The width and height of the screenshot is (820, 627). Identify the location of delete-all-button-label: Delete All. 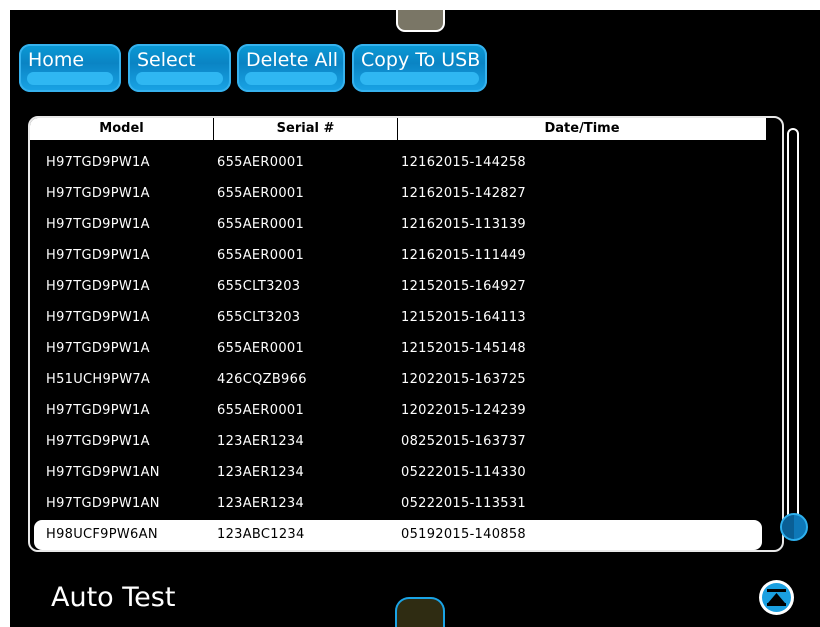
(292, 60).